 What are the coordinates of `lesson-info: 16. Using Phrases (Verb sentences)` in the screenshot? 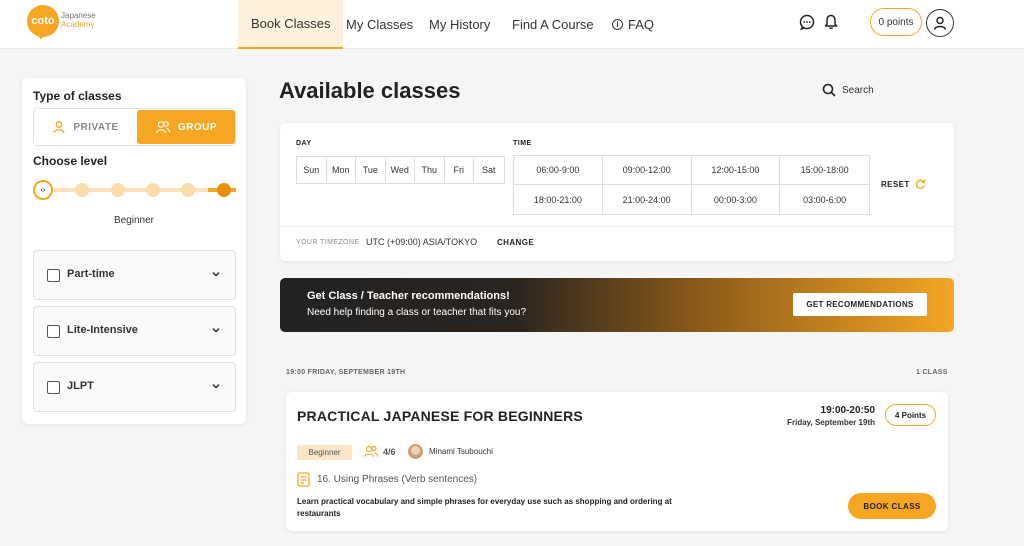 It's located at (387, 479).